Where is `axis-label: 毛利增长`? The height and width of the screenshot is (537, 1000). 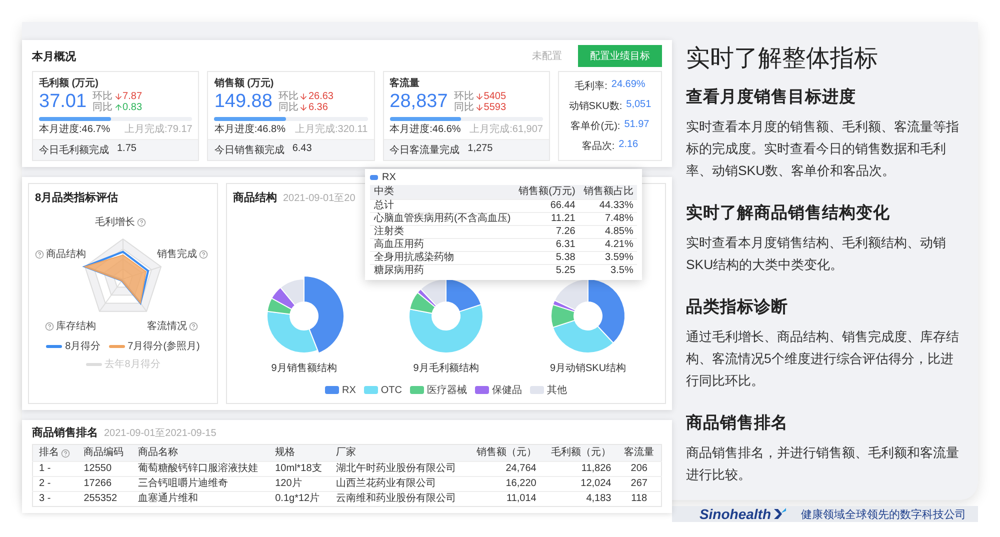 axis-label: 毛利增长 is located at coordinates (115, 222).